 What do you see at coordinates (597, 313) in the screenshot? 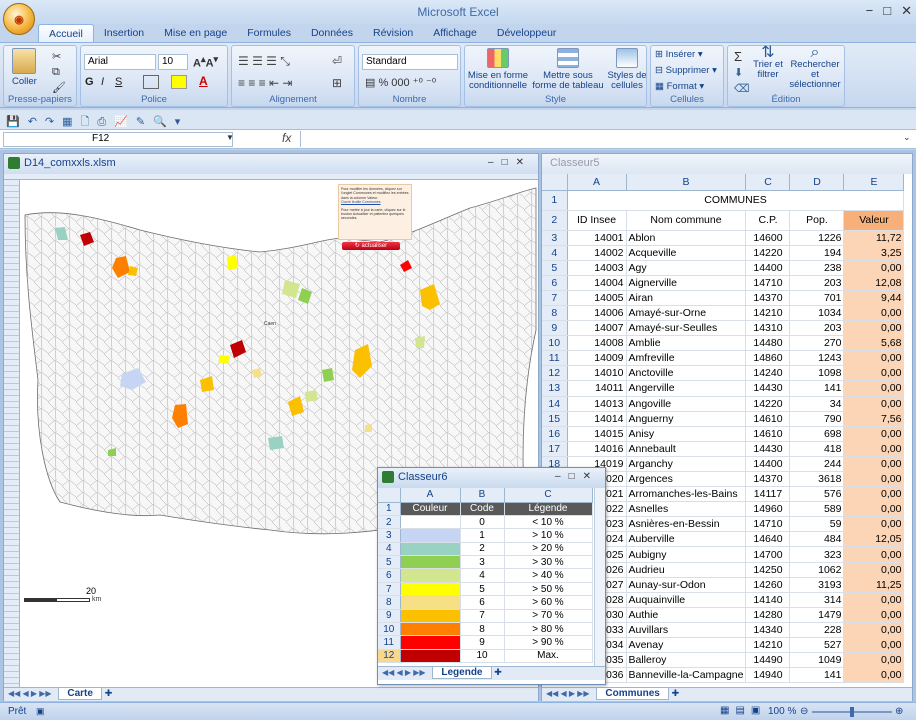
I see `id-insee-cell: 14006` at bounding box center [597, 313].